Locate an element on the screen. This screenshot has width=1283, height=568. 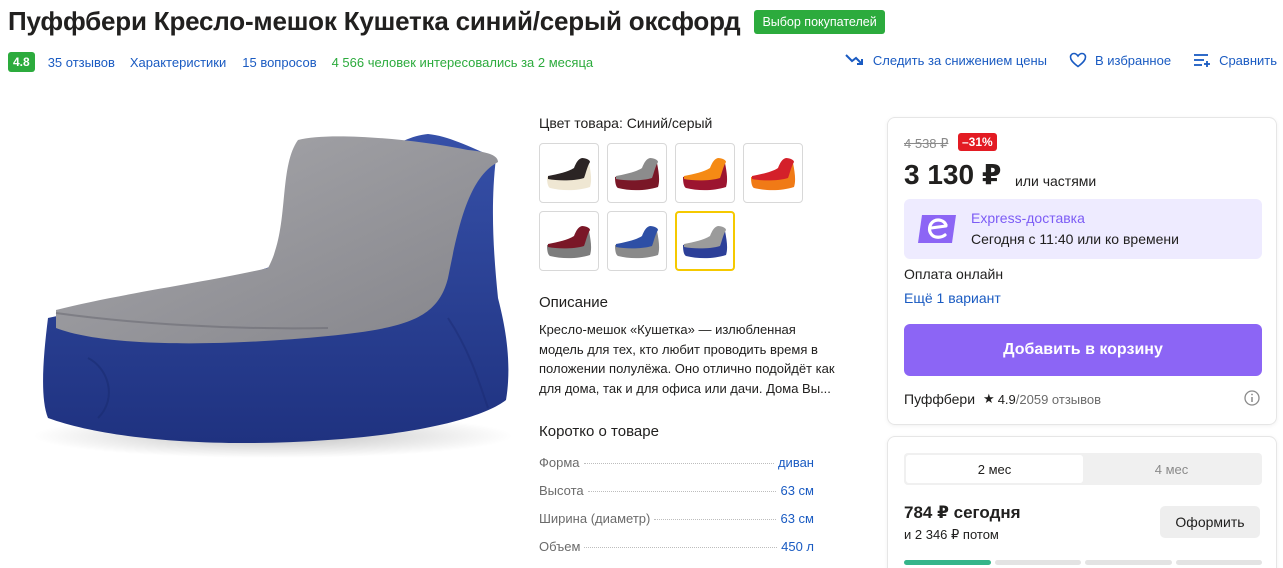
spec-name: Высота is located at coordinates (561, 490).